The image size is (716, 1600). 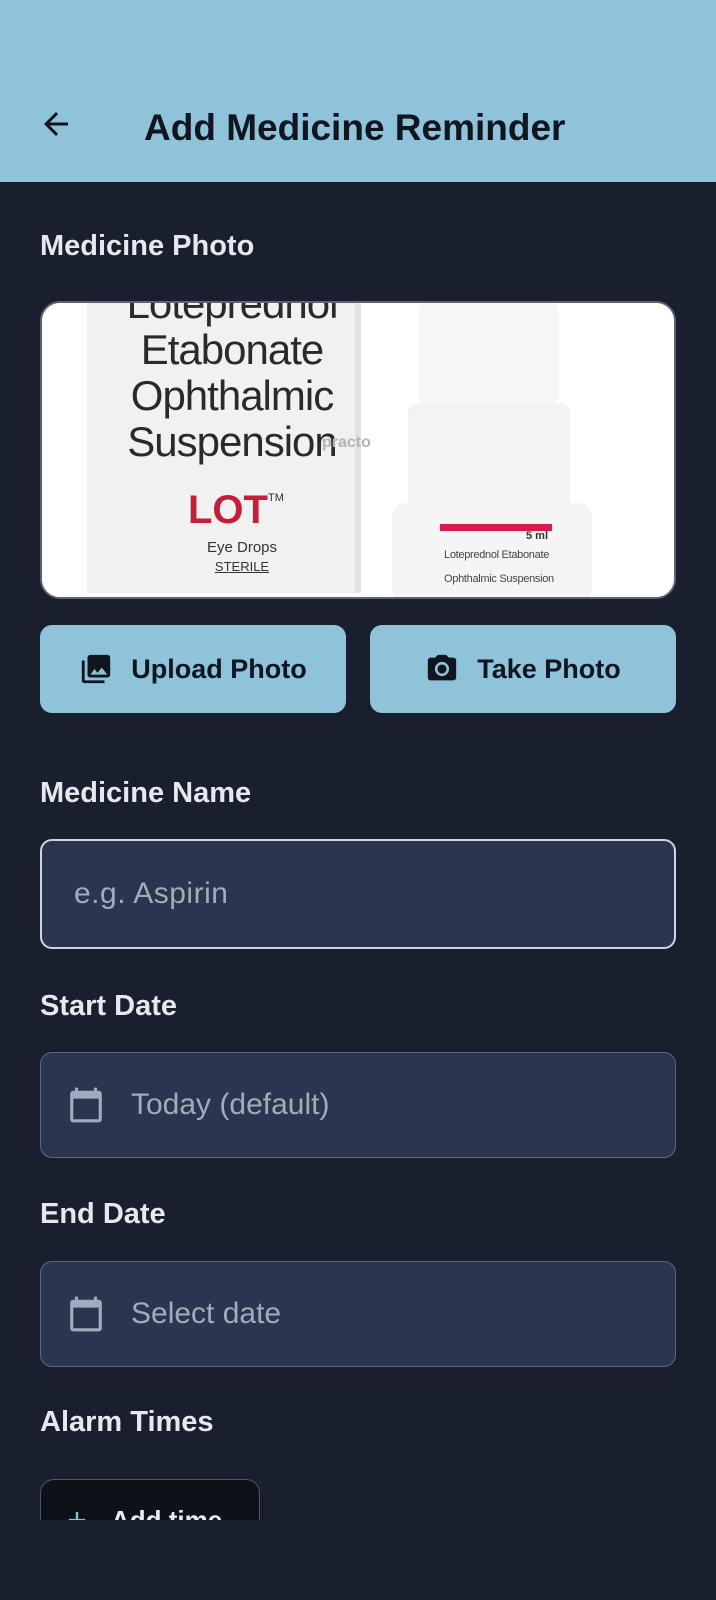 What do you see at coordinates (537, 536) in the screenshot?
I see `bottle-volume: 5 ml` at bounding box center [537, 536].